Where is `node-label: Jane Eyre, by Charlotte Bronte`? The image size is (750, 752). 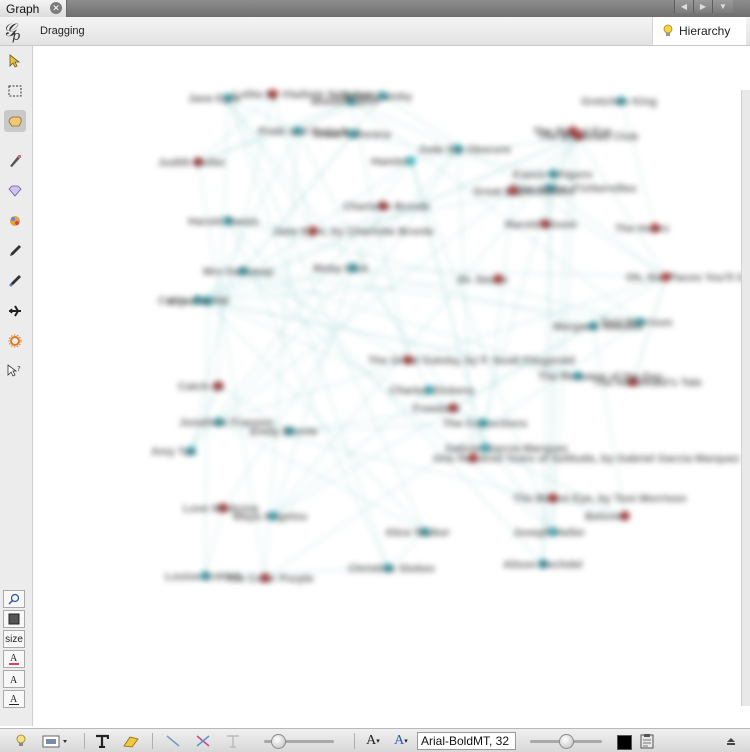
node-label: Jane Eyre, by Charlotte Bronte is located at coordinates (353, 232).